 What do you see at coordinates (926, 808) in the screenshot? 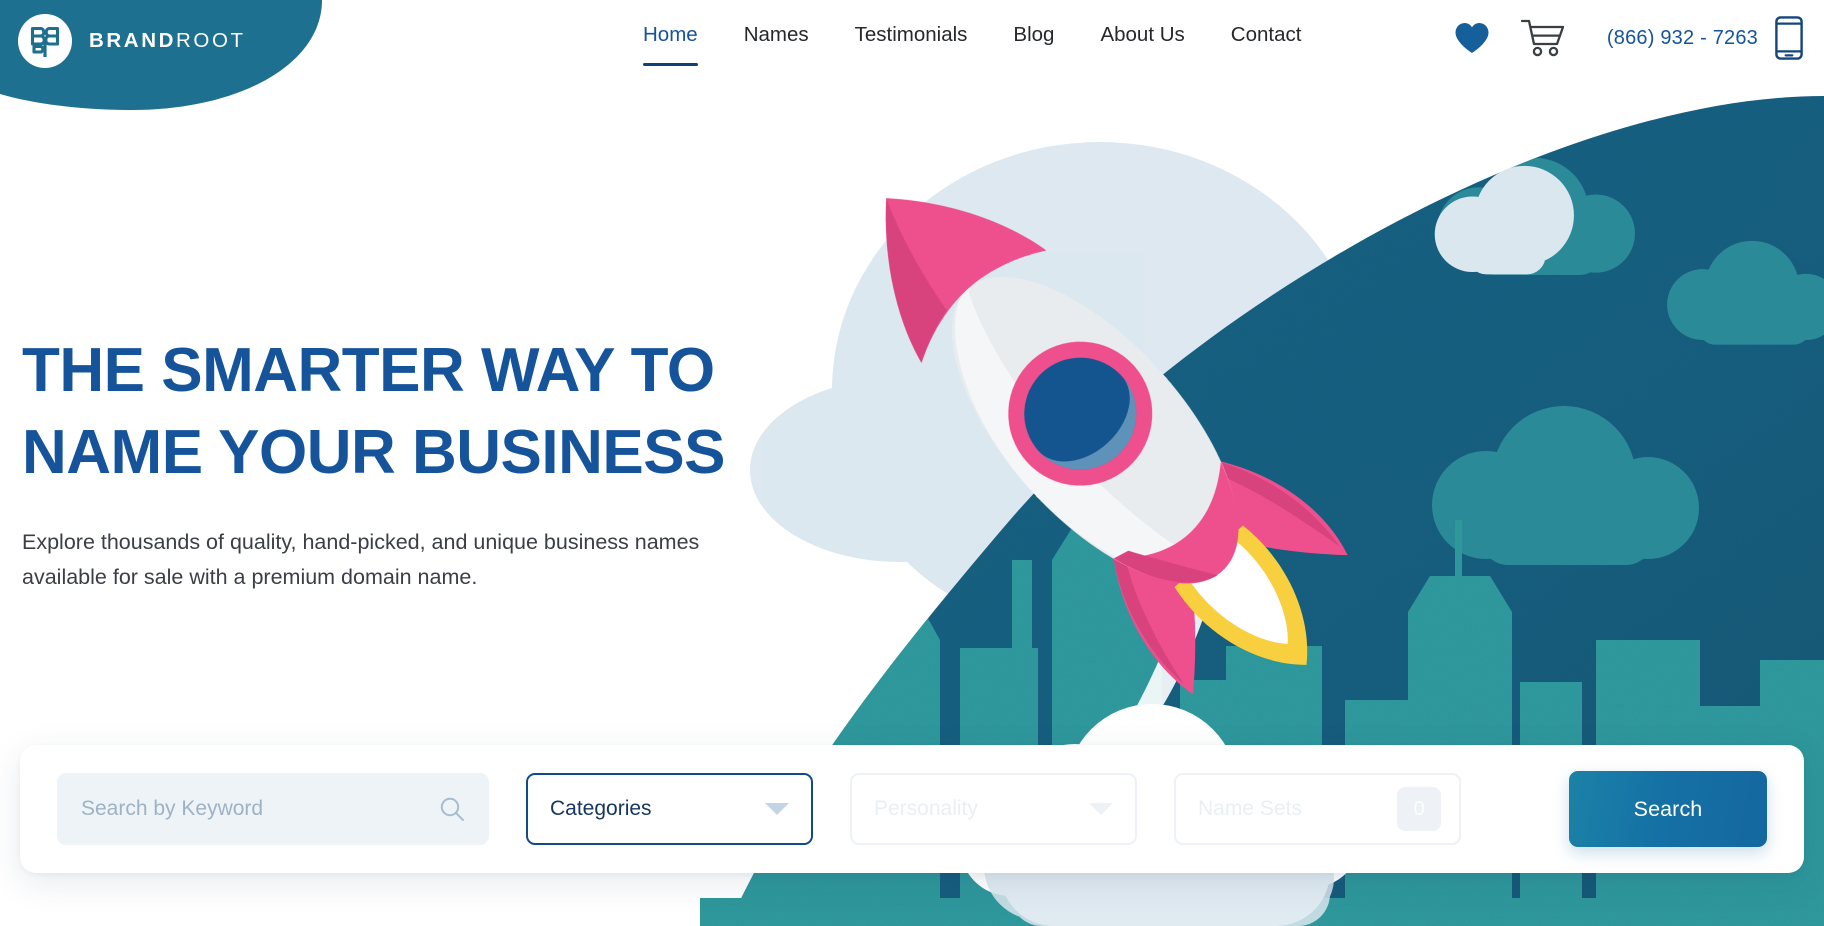
I see `personality-select-label: Personality` at bounding box center [926, 808].